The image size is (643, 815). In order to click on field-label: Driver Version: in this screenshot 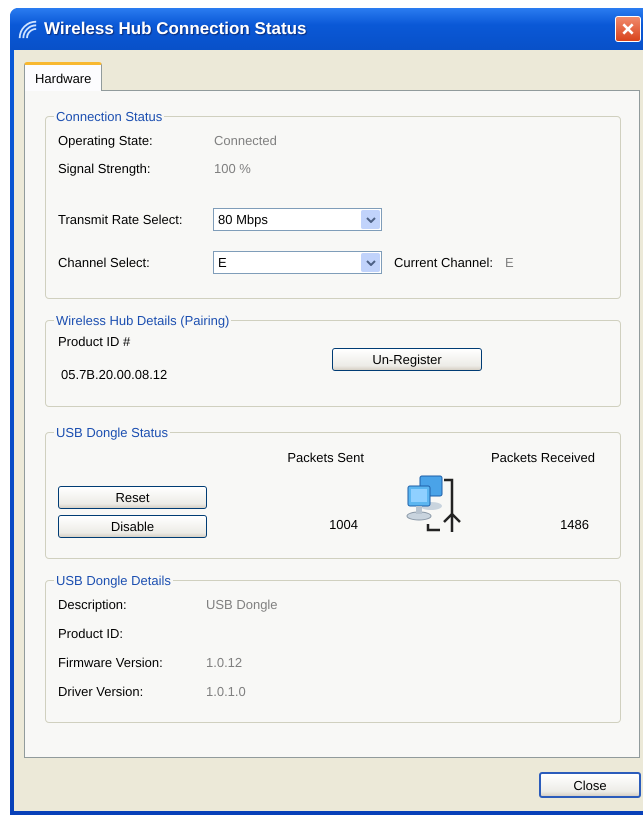, I will do `click(101, 691)`.